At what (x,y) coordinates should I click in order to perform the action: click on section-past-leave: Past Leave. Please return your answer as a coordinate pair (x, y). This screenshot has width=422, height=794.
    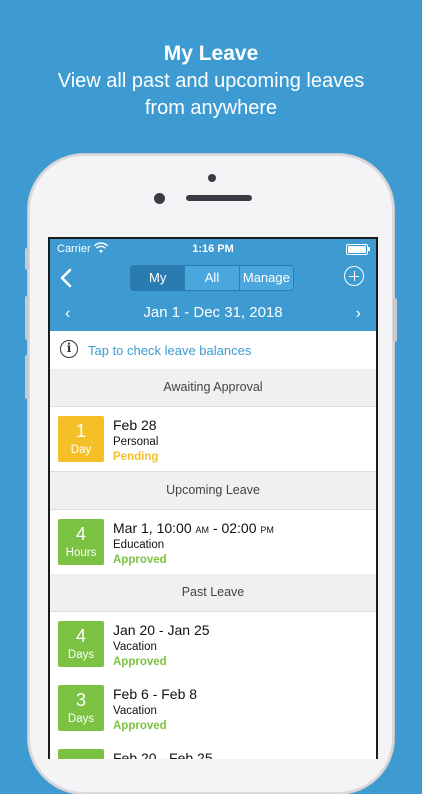
    Looking at the image, I should click on (213, 593).